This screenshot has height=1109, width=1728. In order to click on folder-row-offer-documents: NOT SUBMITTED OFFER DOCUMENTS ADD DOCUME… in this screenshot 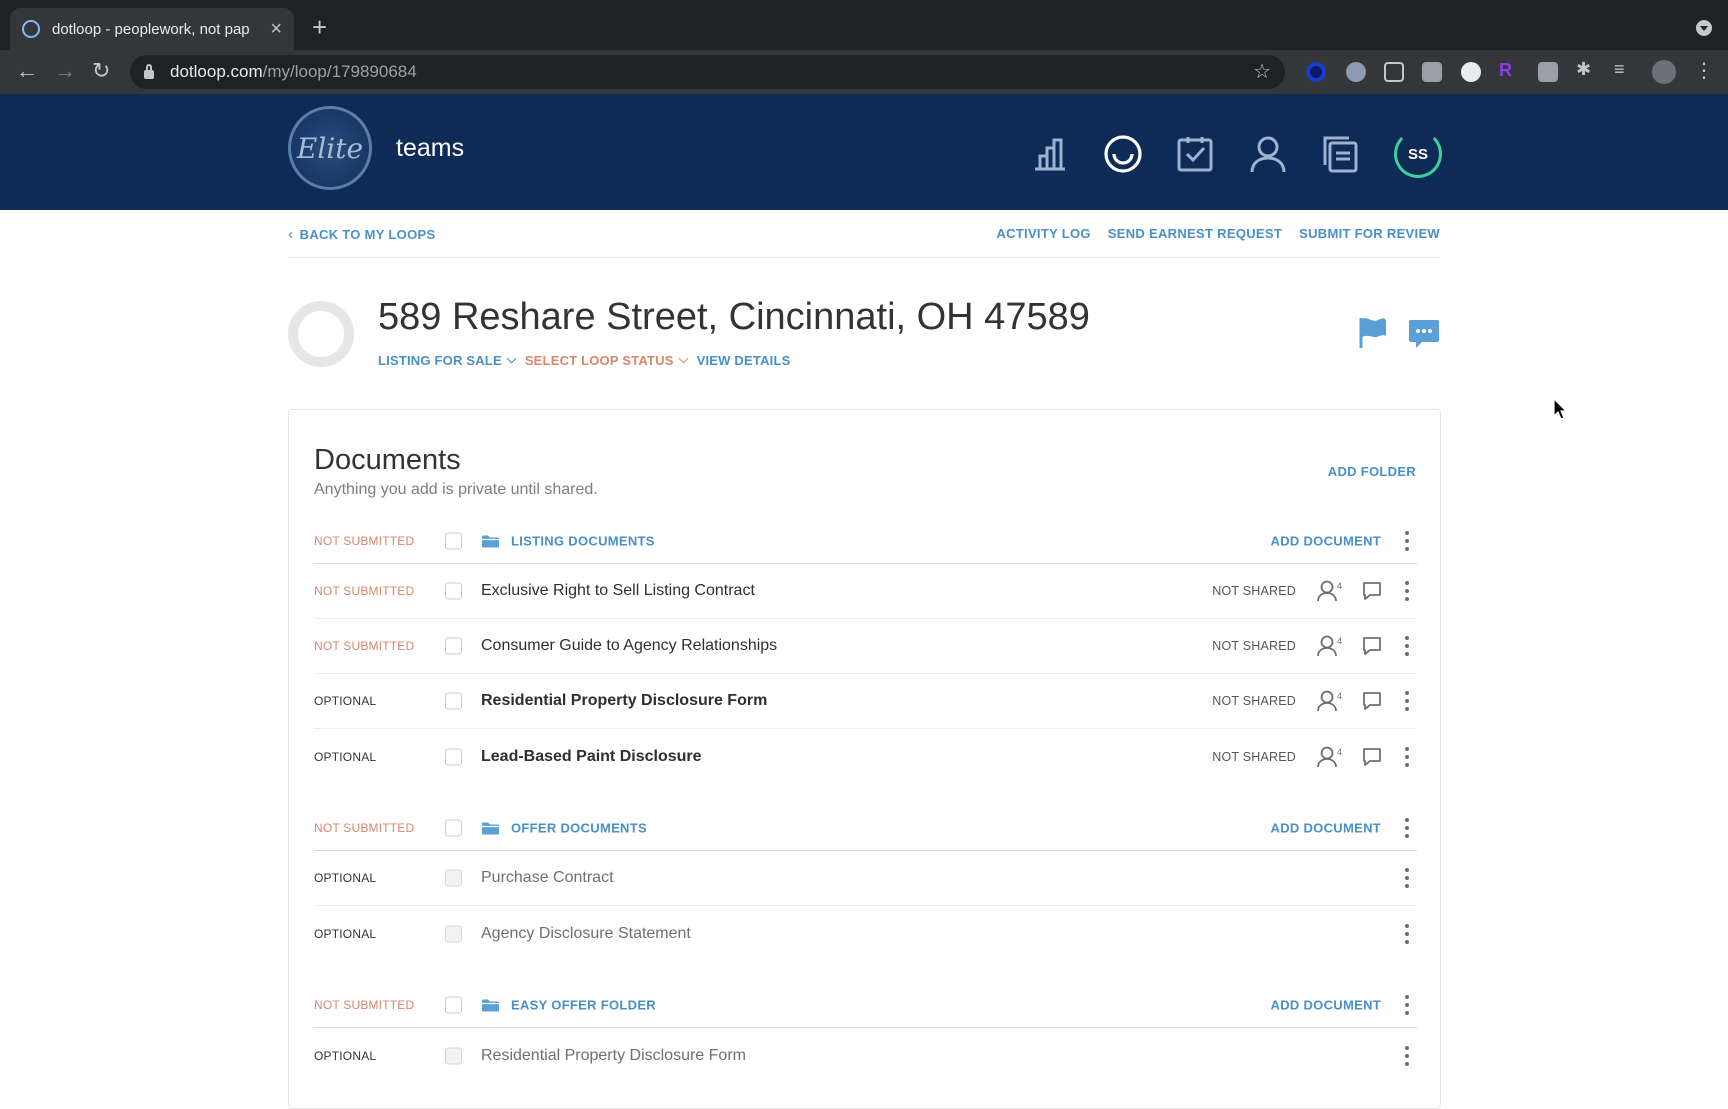, I will do `click(865, 828)`.